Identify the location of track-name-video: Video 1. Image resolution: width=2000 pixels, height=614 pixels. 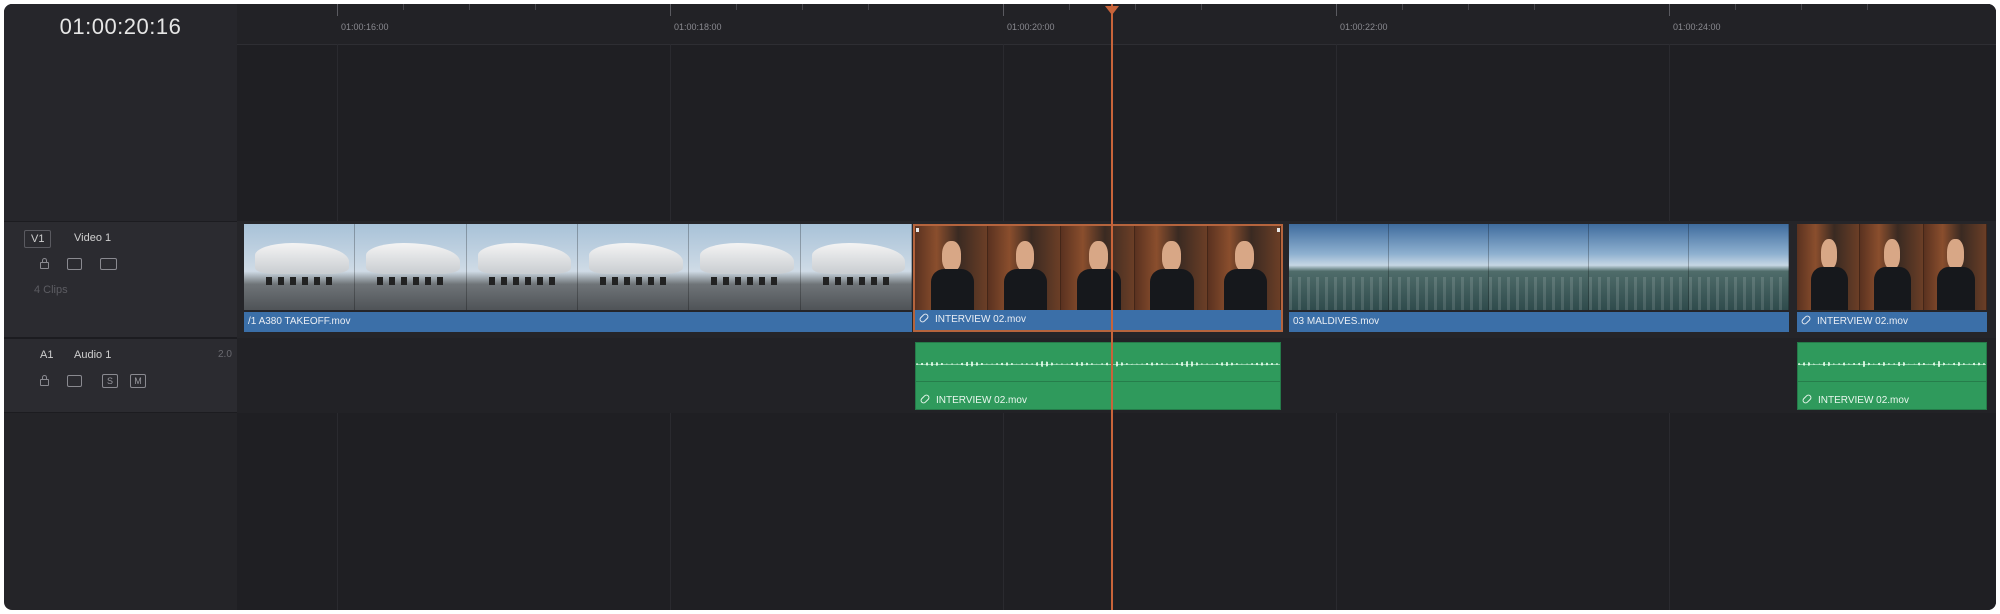
(92, 238).